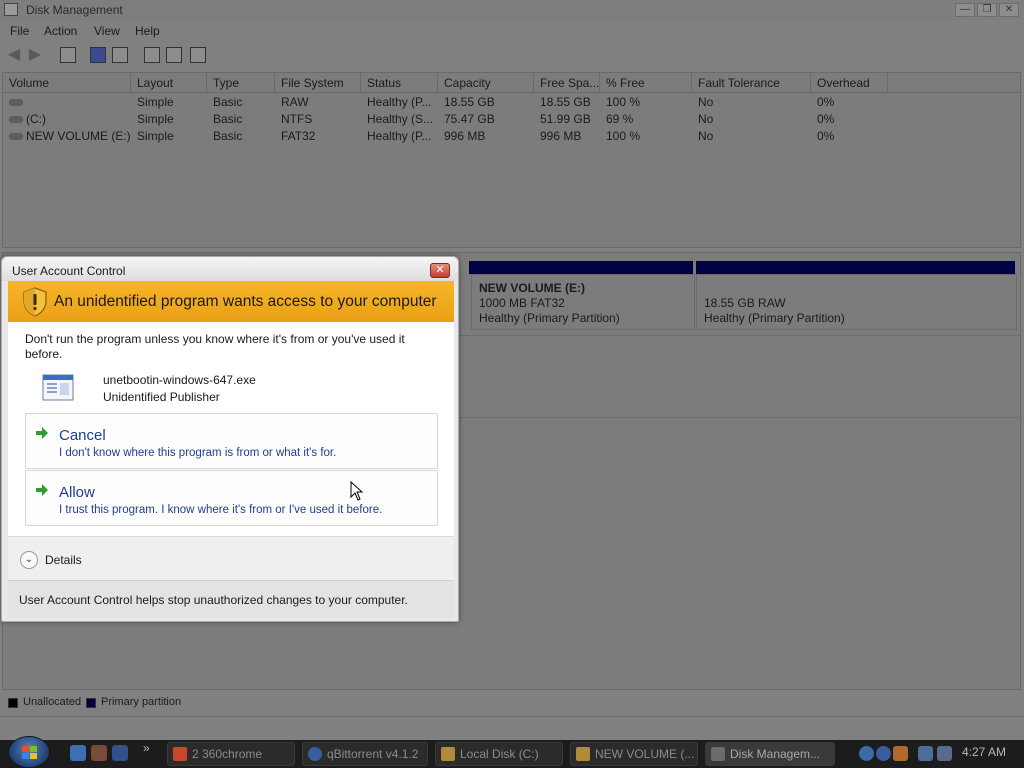 This screenshot has width=1024, height=768. I want to click on tray-qbittorrent-icon, so click(883, 753).